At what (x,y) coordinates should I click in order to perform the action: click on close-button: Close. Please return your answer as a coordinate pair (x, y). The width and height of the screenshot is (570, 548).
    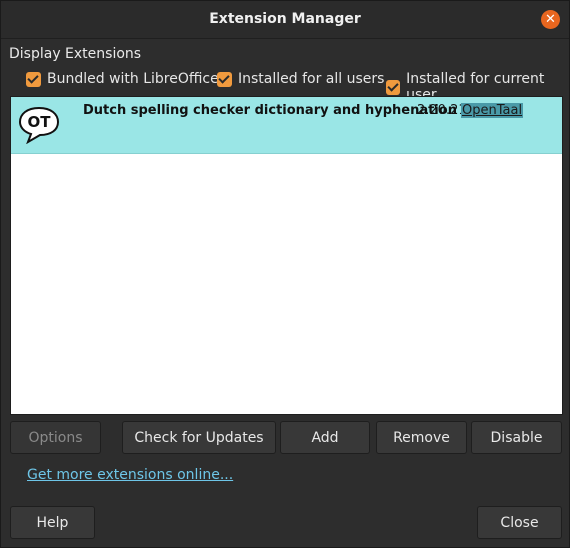
    Looking at the image, I should click on (519, 522).